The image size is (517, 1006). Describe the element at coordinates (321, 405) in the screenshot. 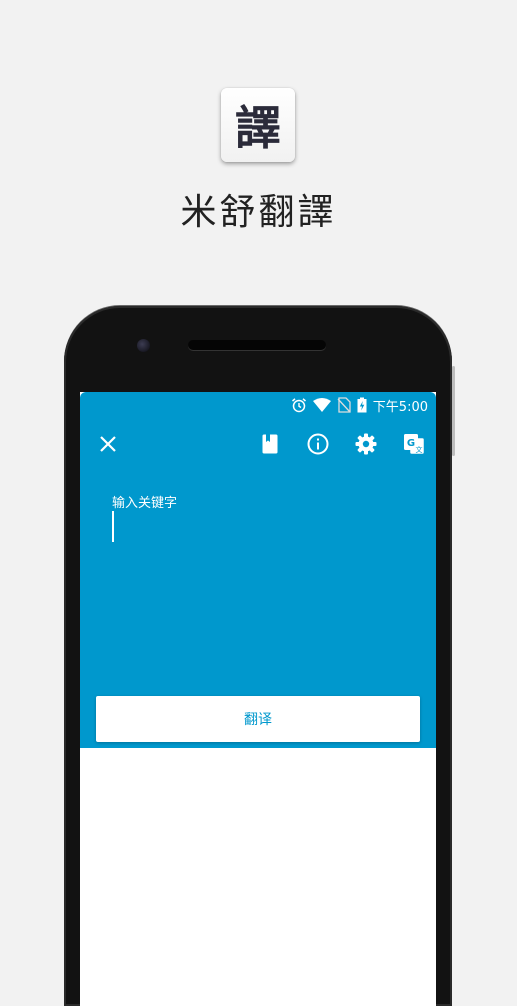

I see `wifi-icon` at that location.